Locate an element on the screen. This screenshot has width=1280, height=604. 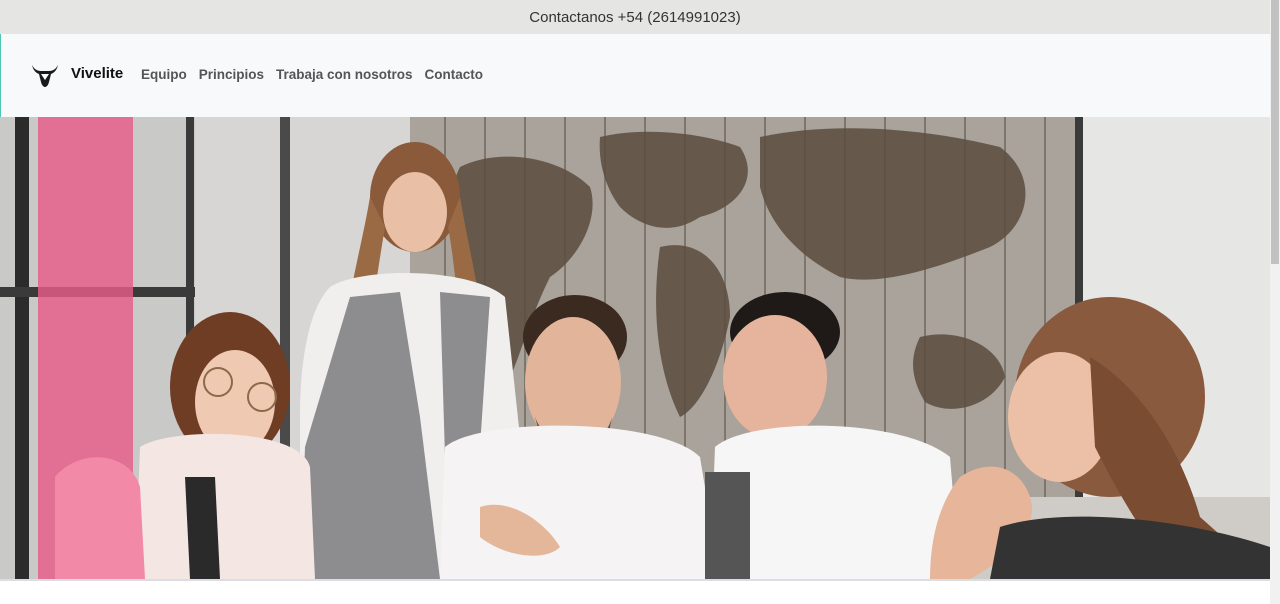
bull-head-logo-icon is located at coordinates (45, 76).